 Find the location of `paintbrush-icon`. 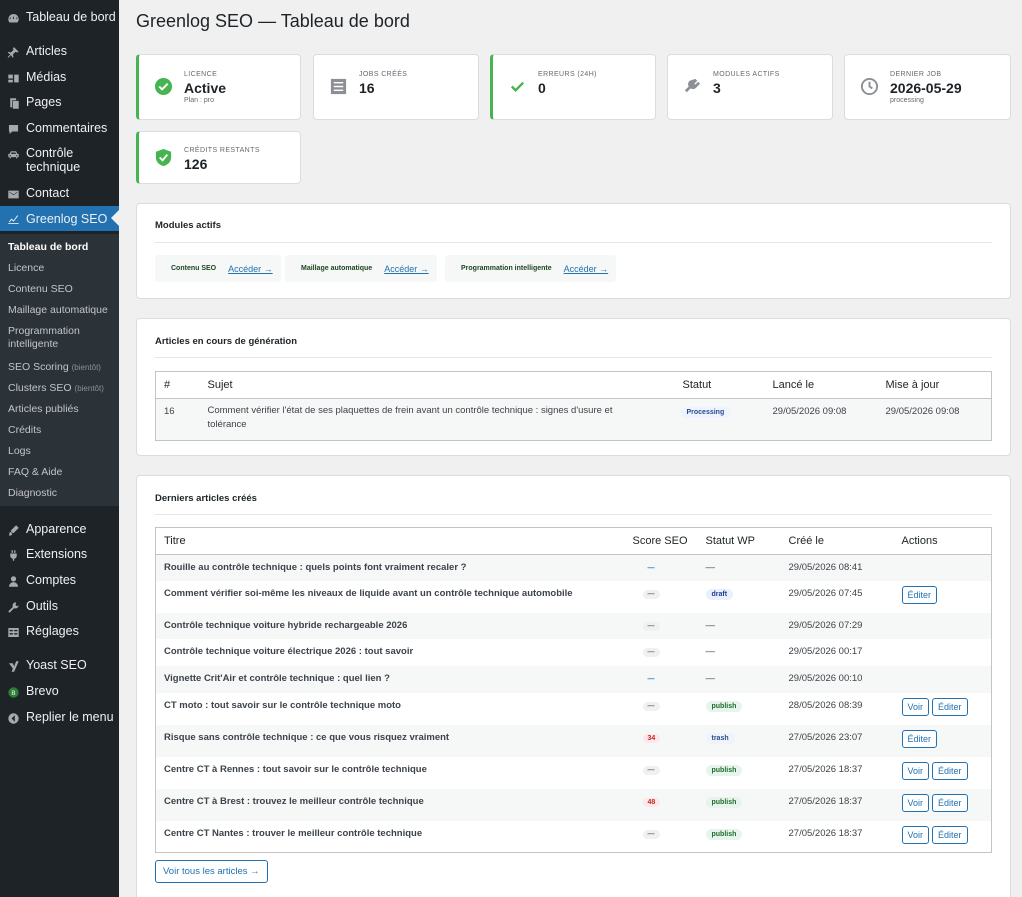

paintbrush-icon is located at coordinates (13, 530).